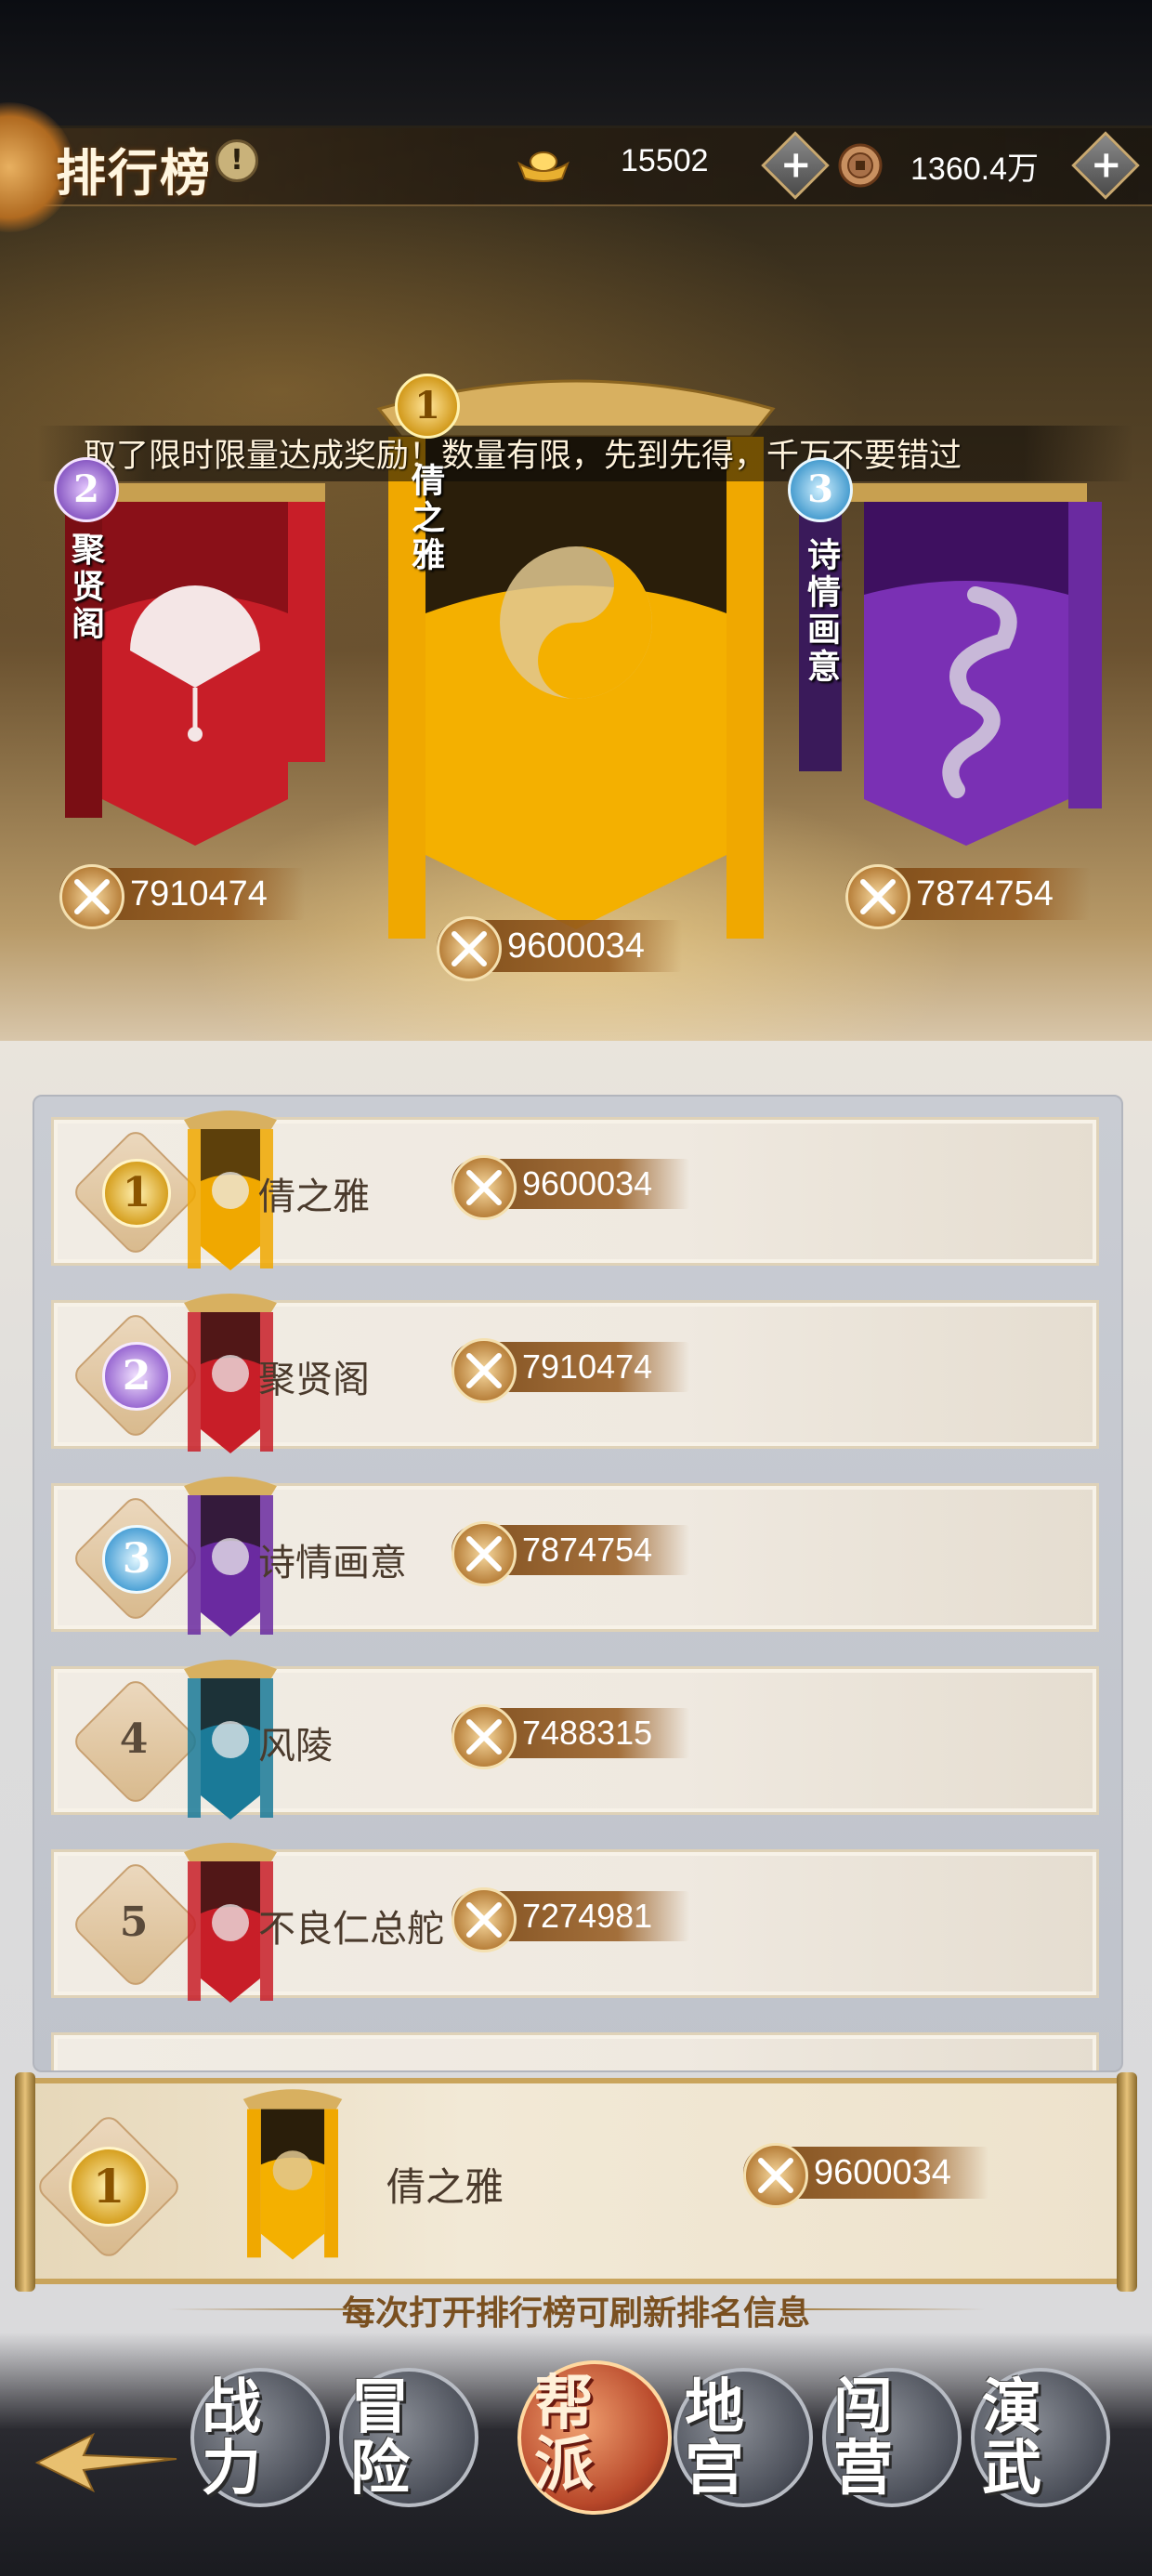  Describe the element at coordinates (351, 1929) in the screenshot. I see `guild-name: 不良仁总舵` at that location.